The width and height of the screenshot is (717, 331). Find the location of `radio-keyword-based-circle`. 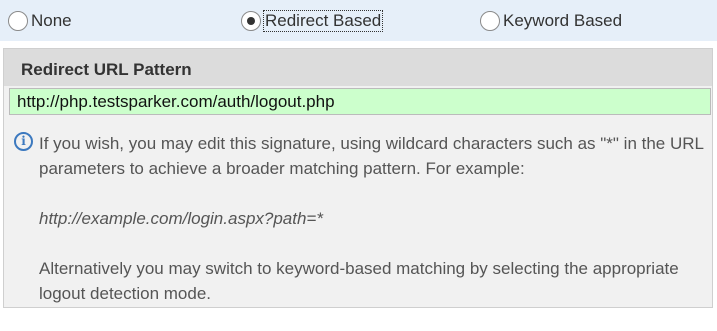

radio-keyword-based-circle is located at coordinates (490, 21).